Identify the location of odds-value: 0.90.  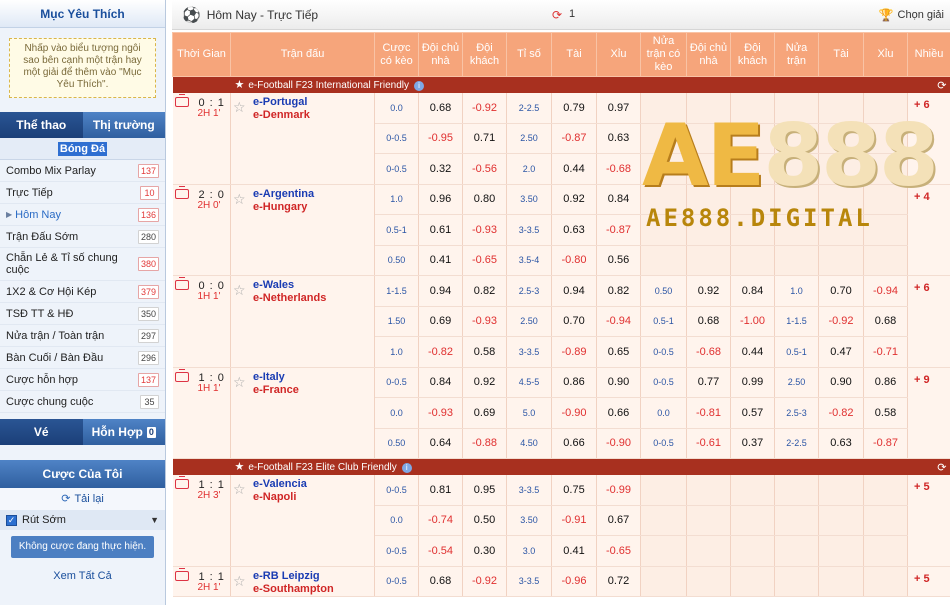
(841, 382).